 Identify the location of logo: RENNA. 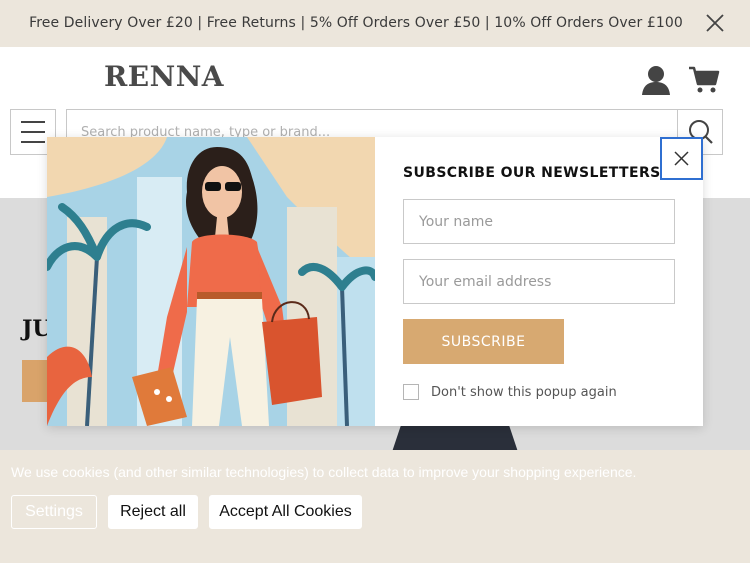
(164, 76).